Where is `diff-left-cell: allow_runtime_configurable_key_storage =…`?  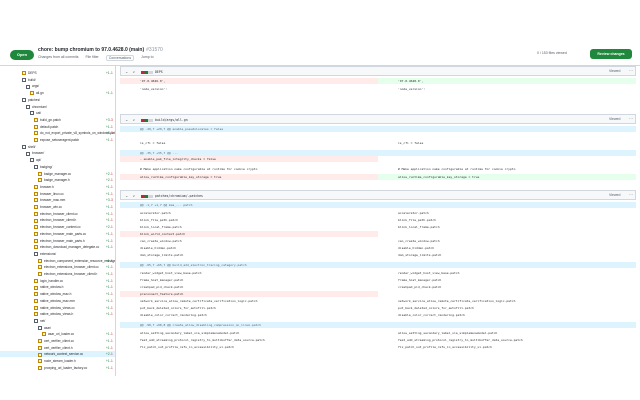 diff-left-cell: allow_runtime_configurable_key_storage =… is located at coordinates (249, 177).